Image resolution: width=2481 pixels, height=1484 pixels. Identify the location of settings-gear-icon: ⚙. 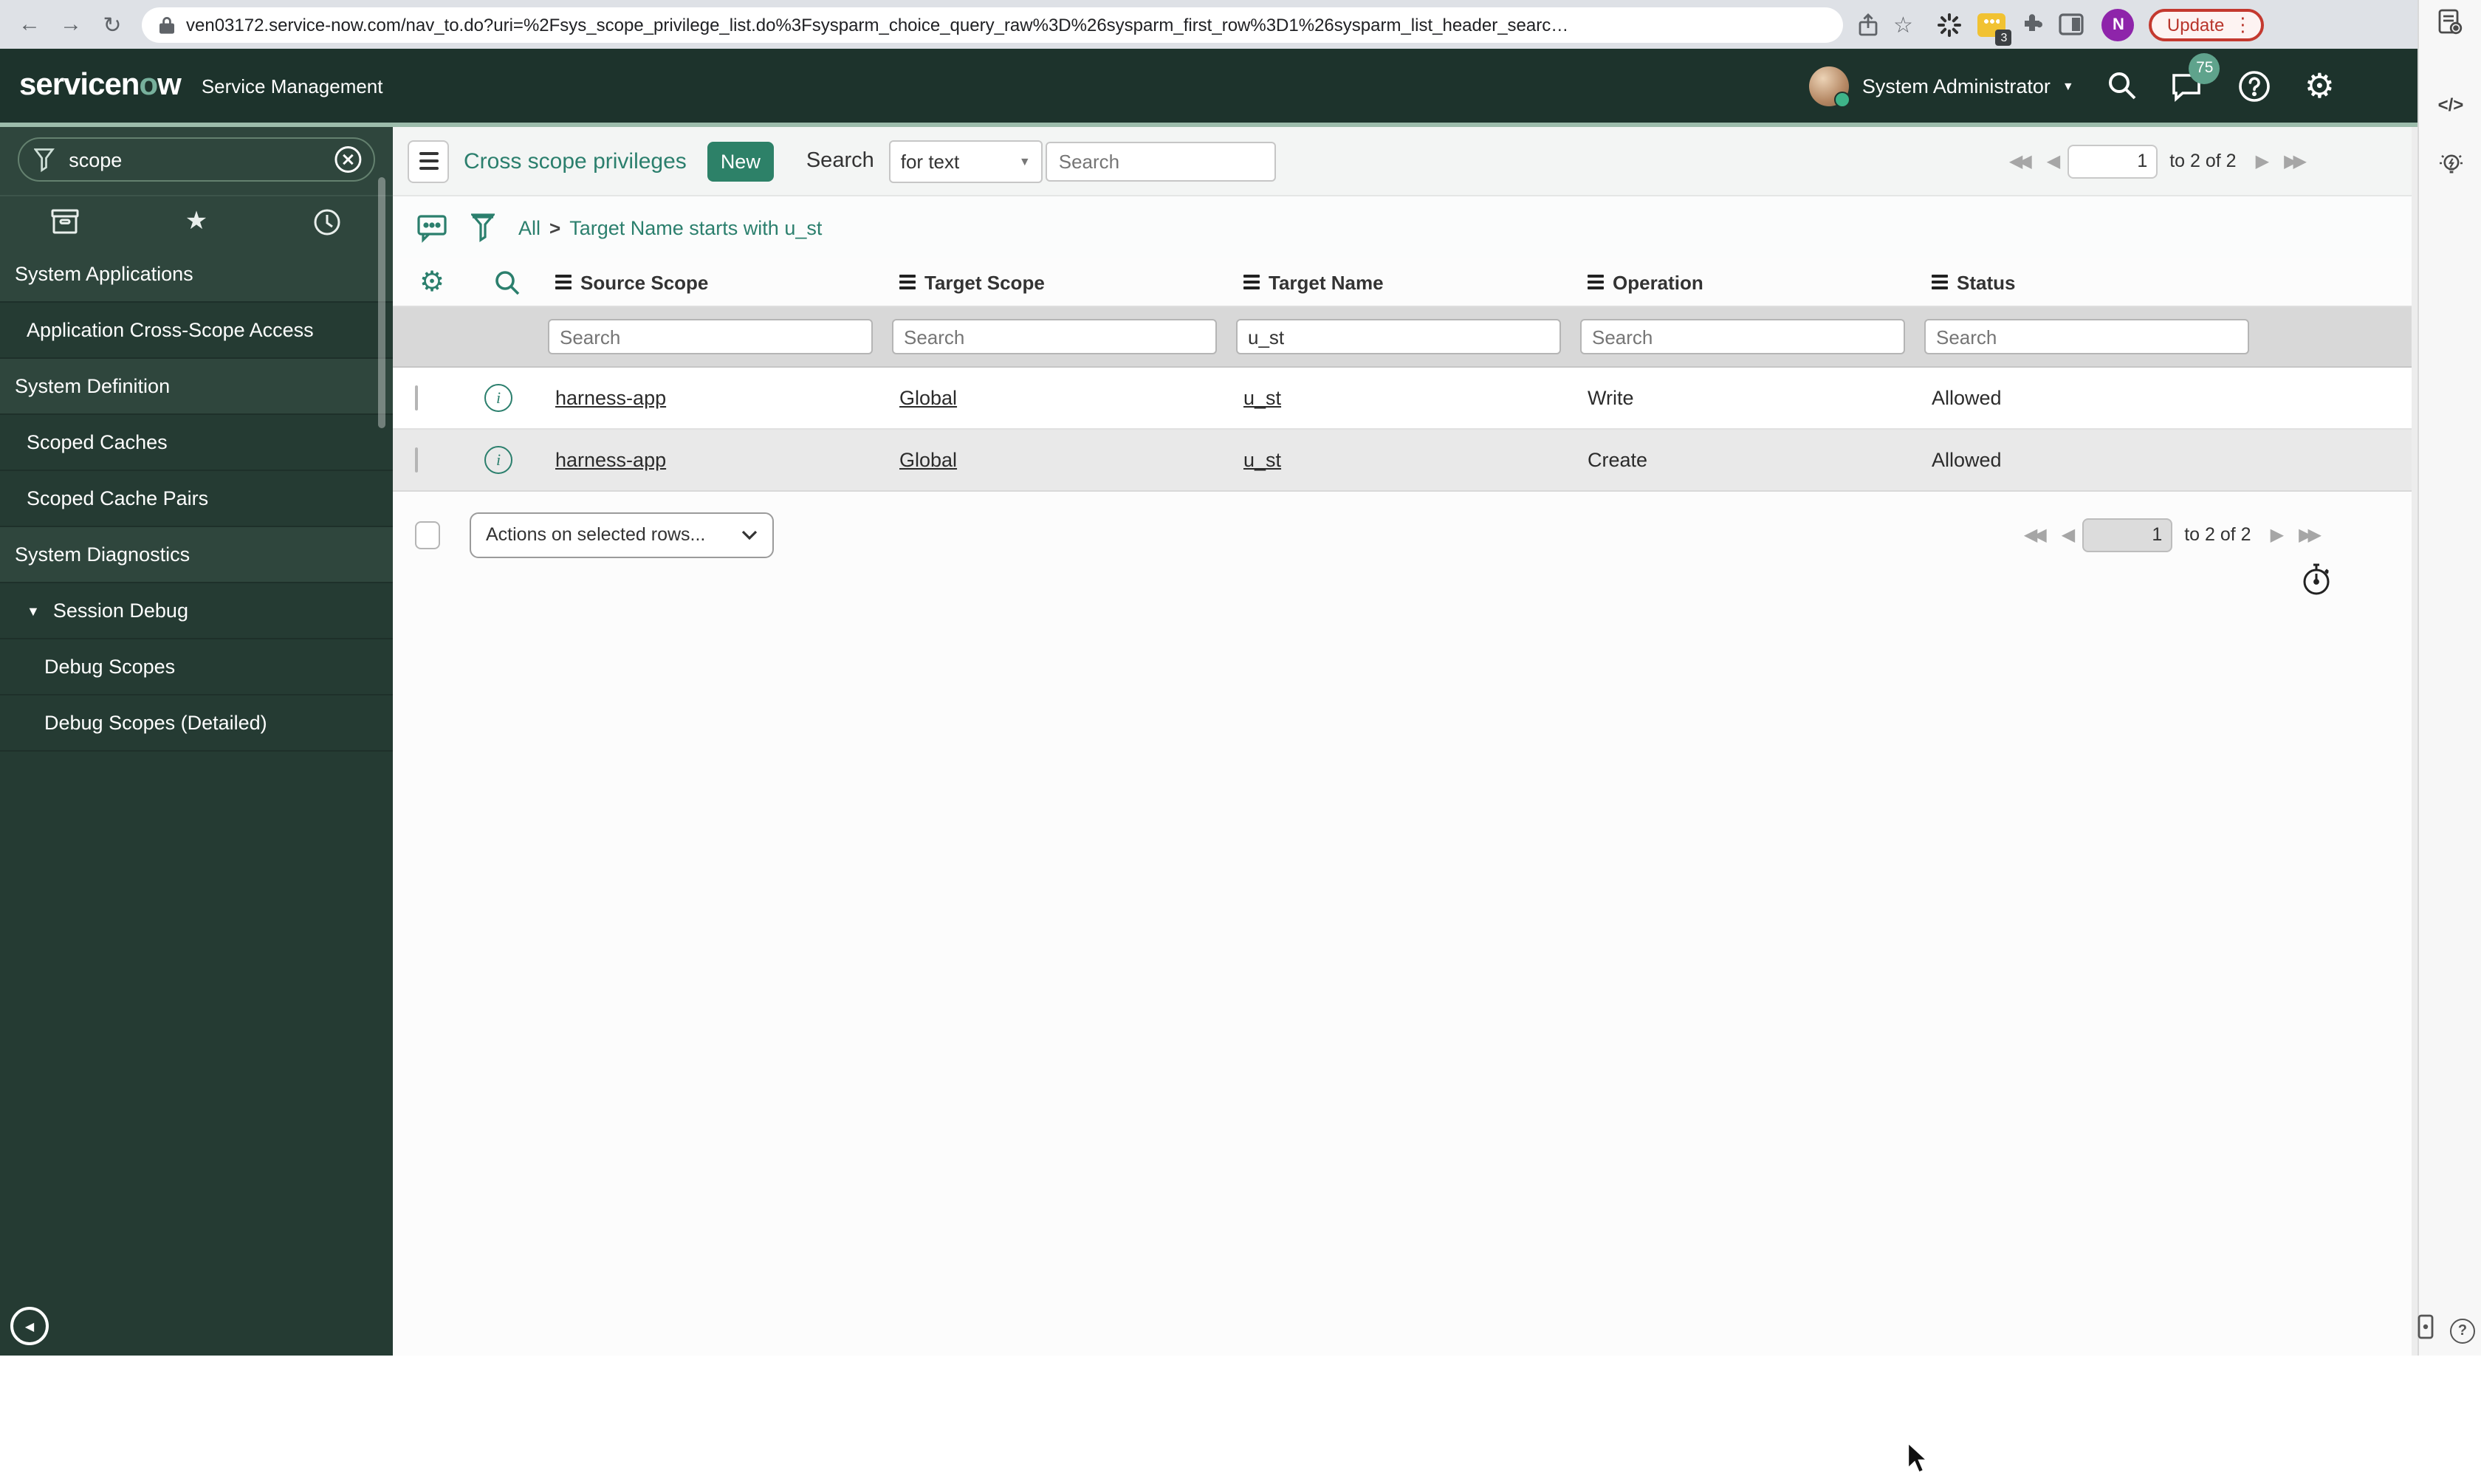
(2320, 85).